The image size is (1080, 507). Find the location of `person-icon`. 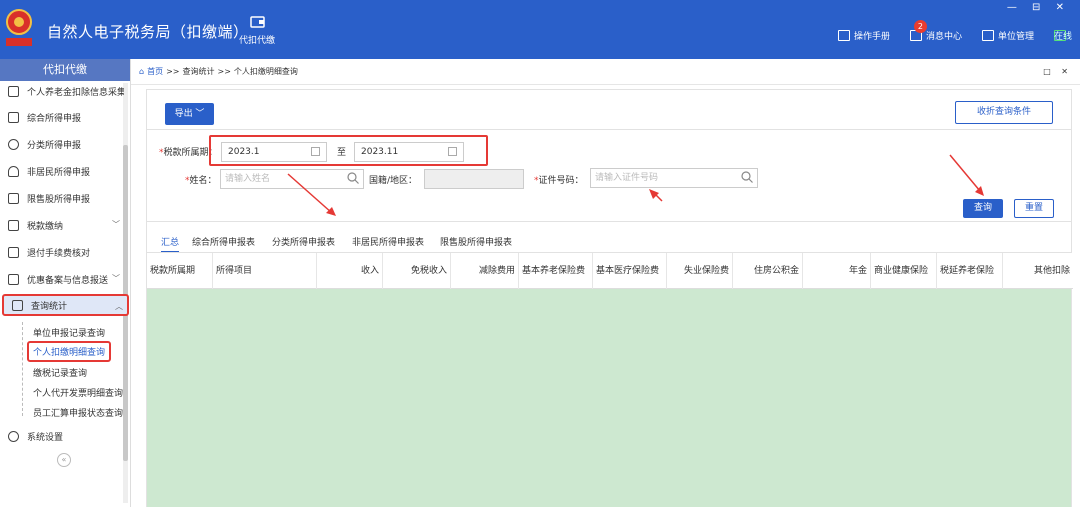

person-icon is located at coordinates (13, 171).